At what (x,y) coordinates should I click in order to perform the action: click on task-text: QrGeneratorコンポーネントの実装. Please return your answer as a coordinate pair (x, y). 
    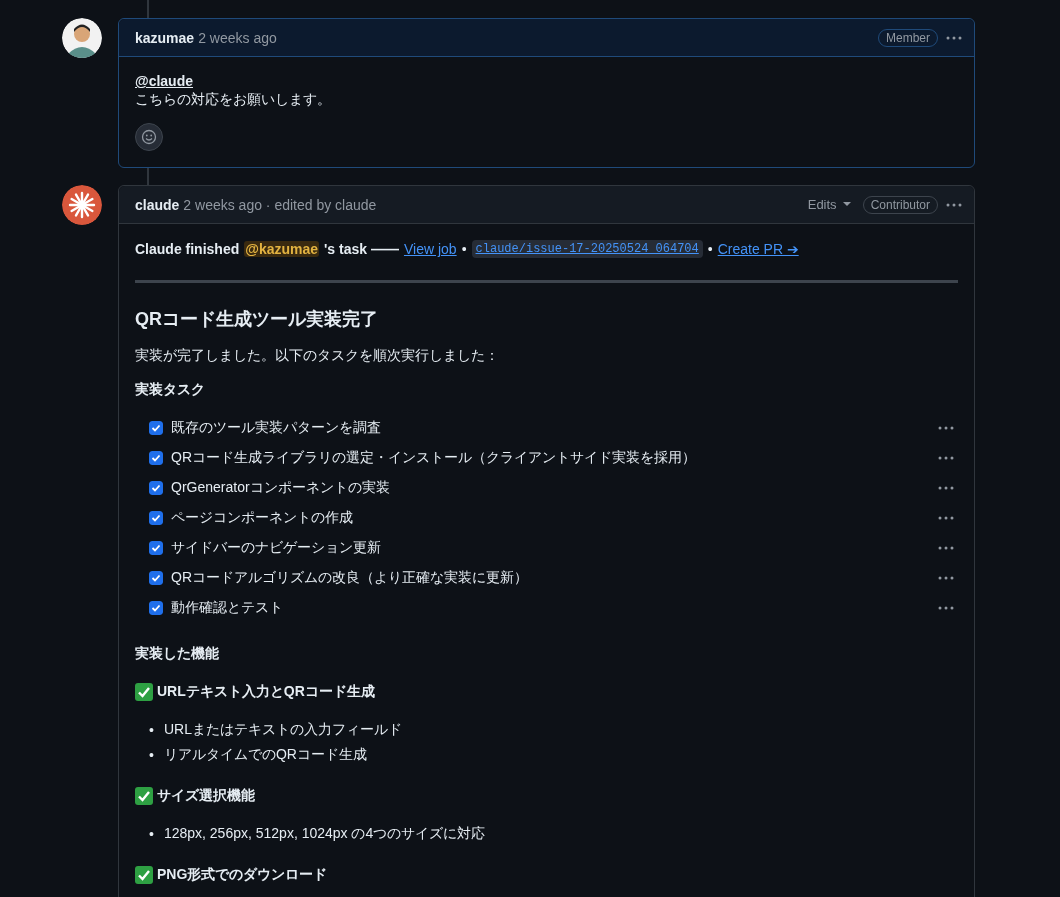
    Looking at the image, I should click on (280, 488).